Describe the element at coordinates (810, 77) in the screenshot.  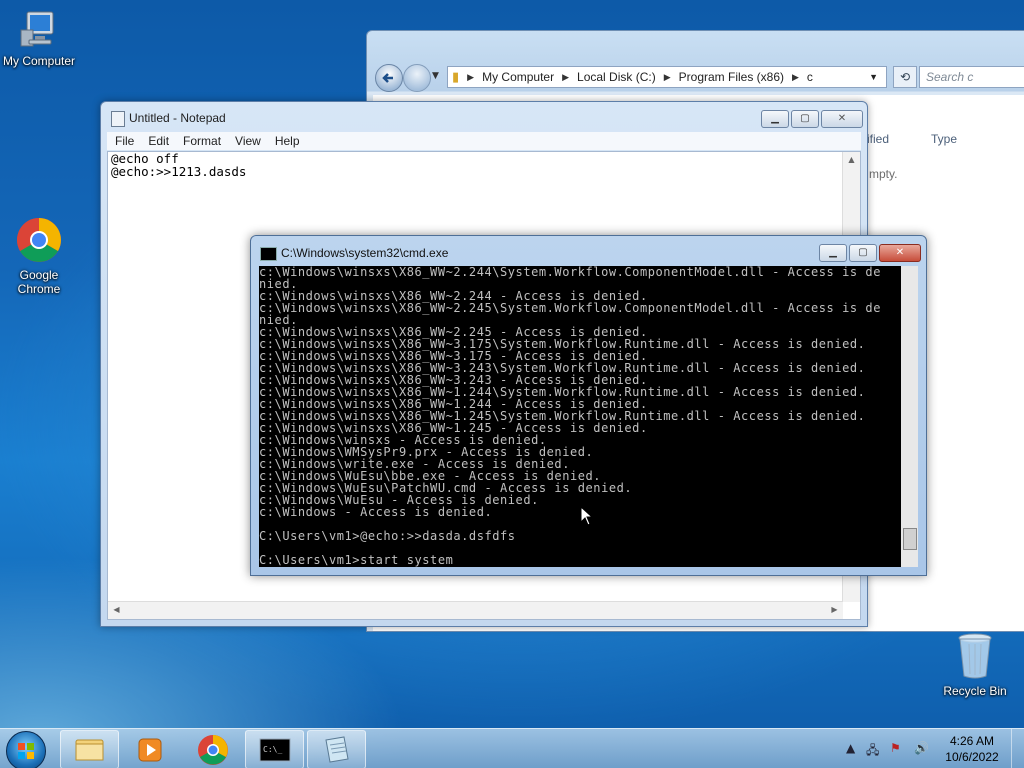
I see `breadcrumb-c: c` at that location.